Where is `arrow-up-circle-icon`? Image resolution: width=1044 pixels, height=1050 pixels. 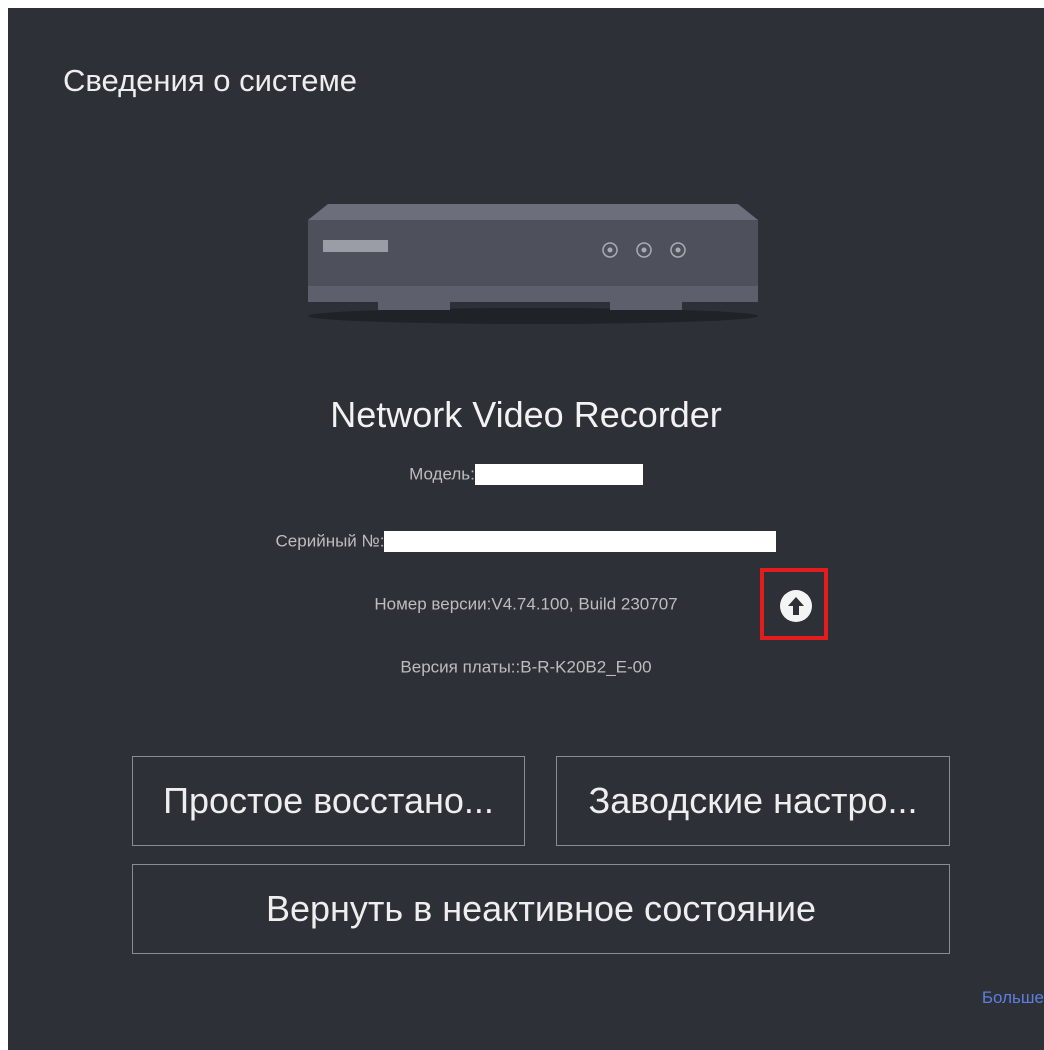
arrow-up-circle-icon is located at coordinates (796, 606).